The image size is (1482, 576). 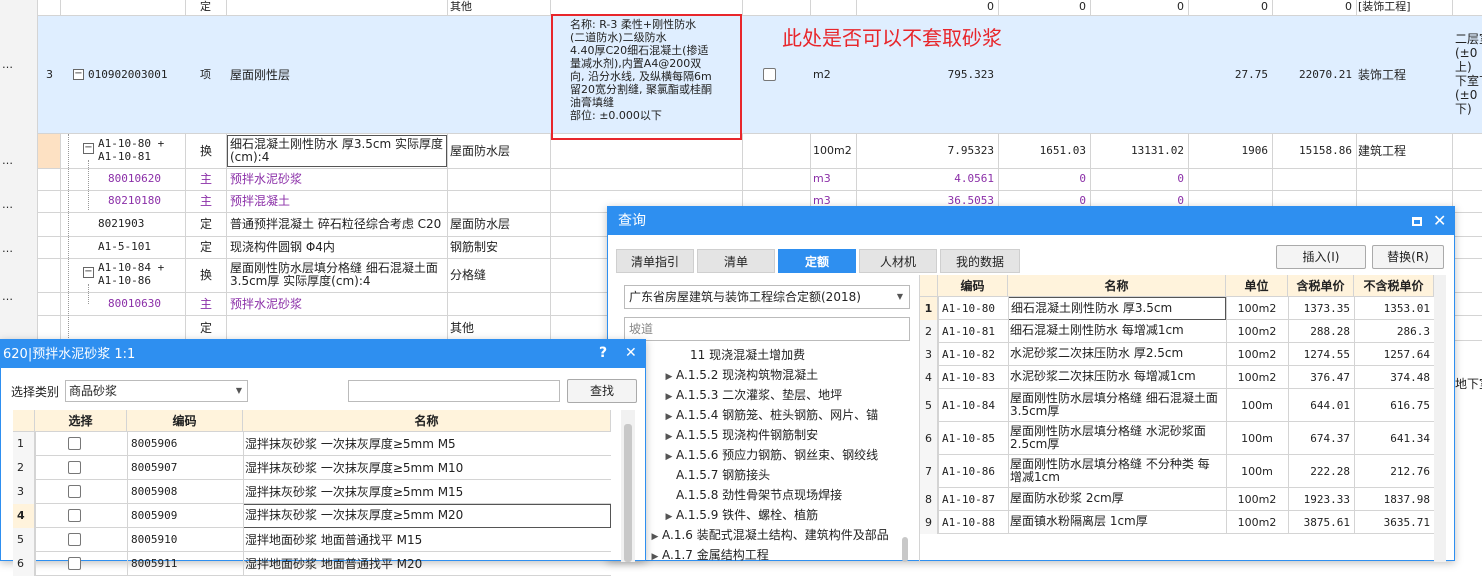 What do you see at coordinates (929, 405) in the screenshot?
I see `row-number: 5` at bounding box center [929, 405].